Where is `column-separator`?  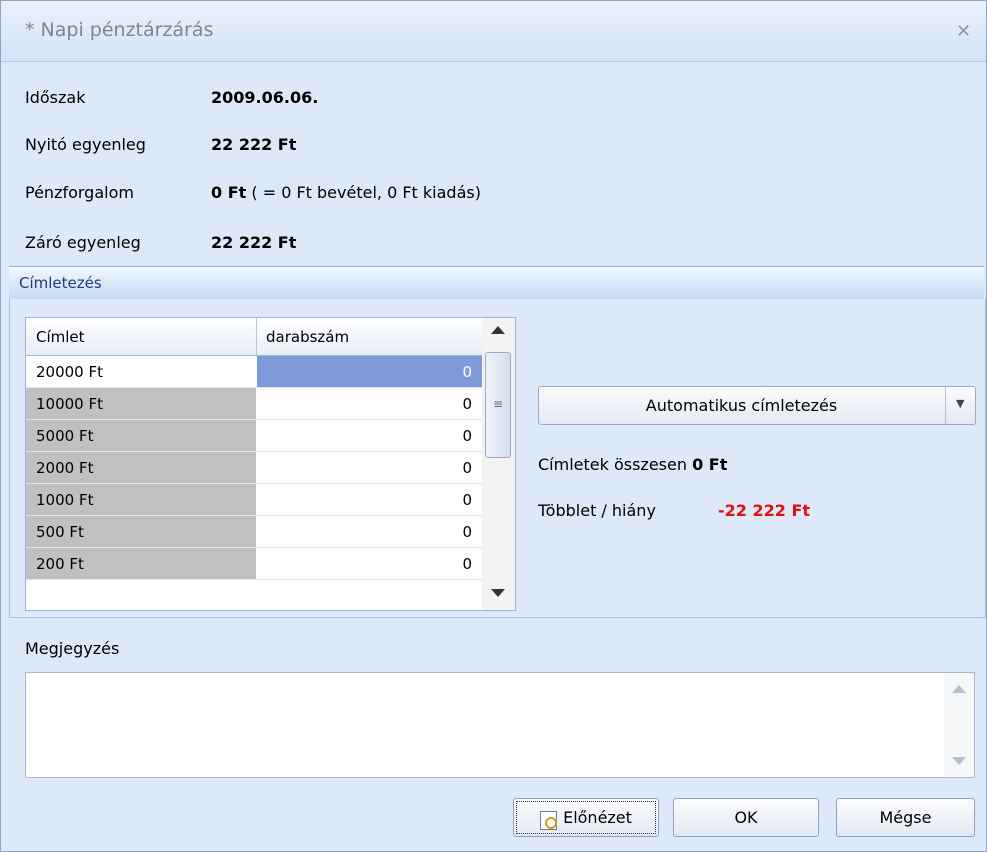
column-separator is located at coordinates (256, 336).